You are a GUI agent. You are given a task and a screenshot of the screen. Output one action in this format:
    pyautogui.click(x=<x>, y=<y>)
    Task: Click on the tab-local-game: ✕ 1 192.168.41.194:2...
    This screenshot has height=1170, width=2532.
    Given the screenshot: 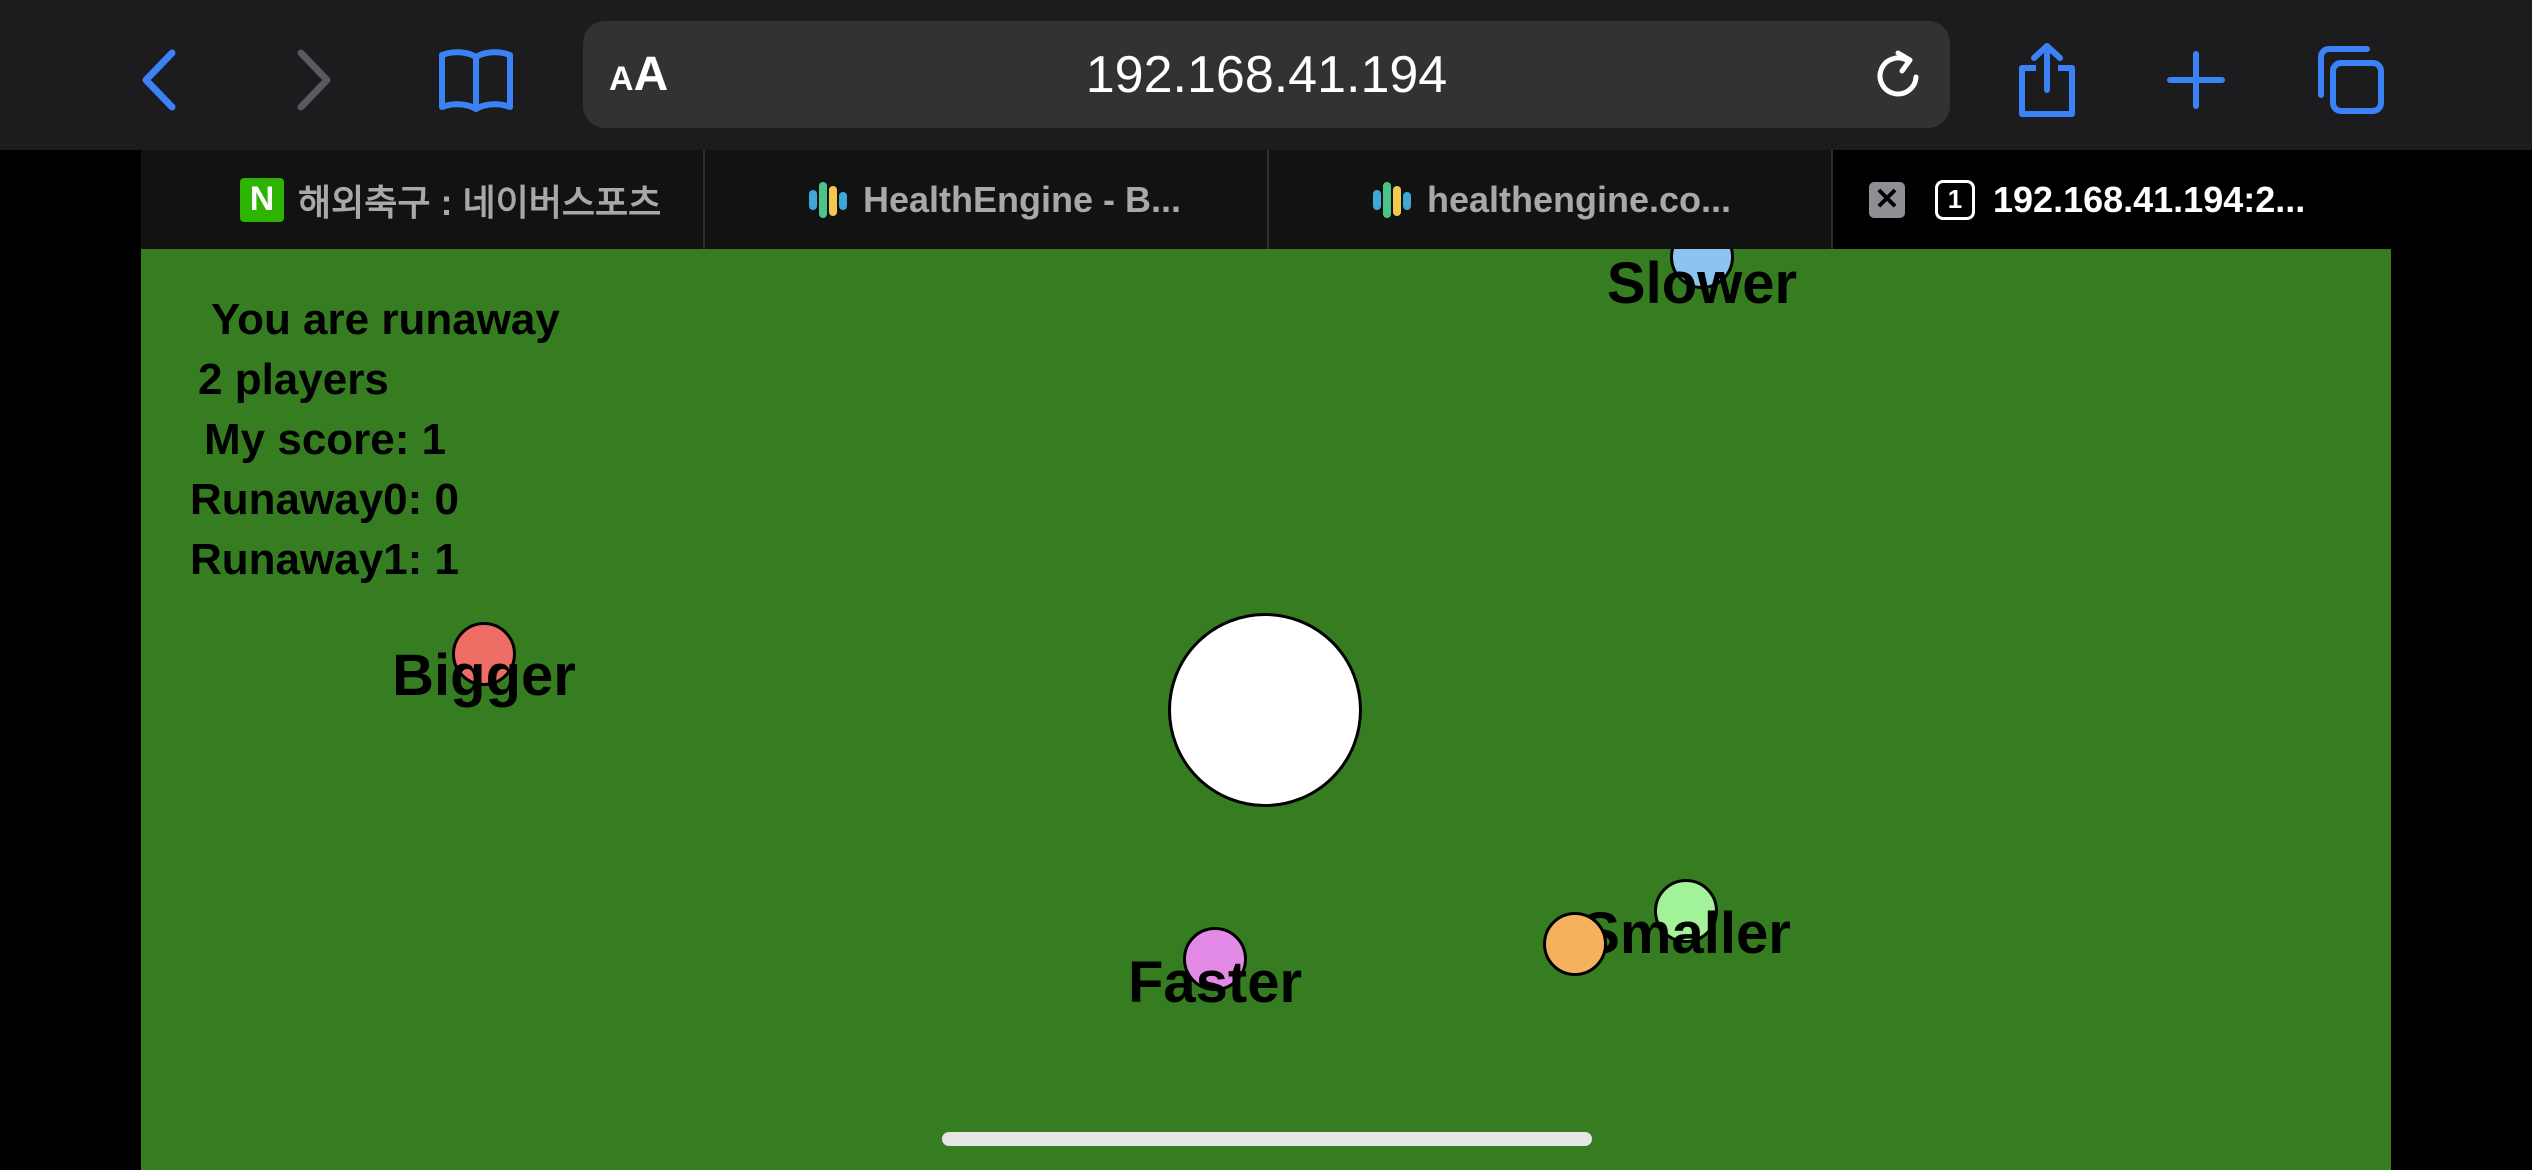 What is the action you would take?
    pyautogui.click(x=2112, y=199)
    